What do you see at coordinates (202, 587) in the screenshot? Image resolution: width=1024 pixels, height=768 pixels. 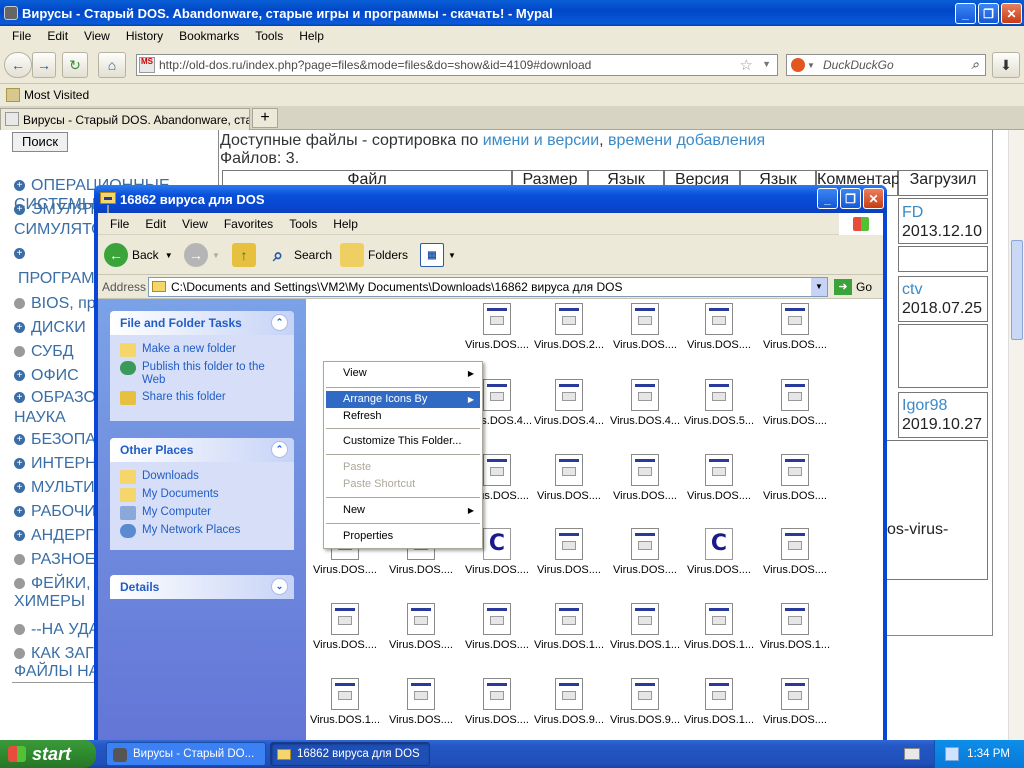 I see `details-header: Details ⌄` at bounding box center [202, 587].